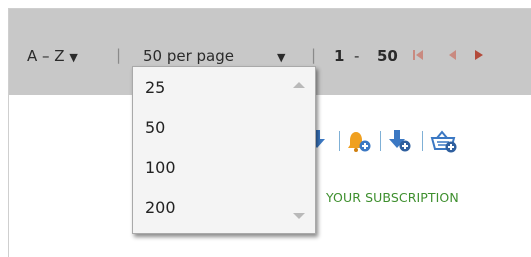 This screenshot has height=257, width=531. What do you see at coordinates (299, 216) in the screenshot?
I see `scroll-down-arrow-icon` at bounding box center [299, 216].